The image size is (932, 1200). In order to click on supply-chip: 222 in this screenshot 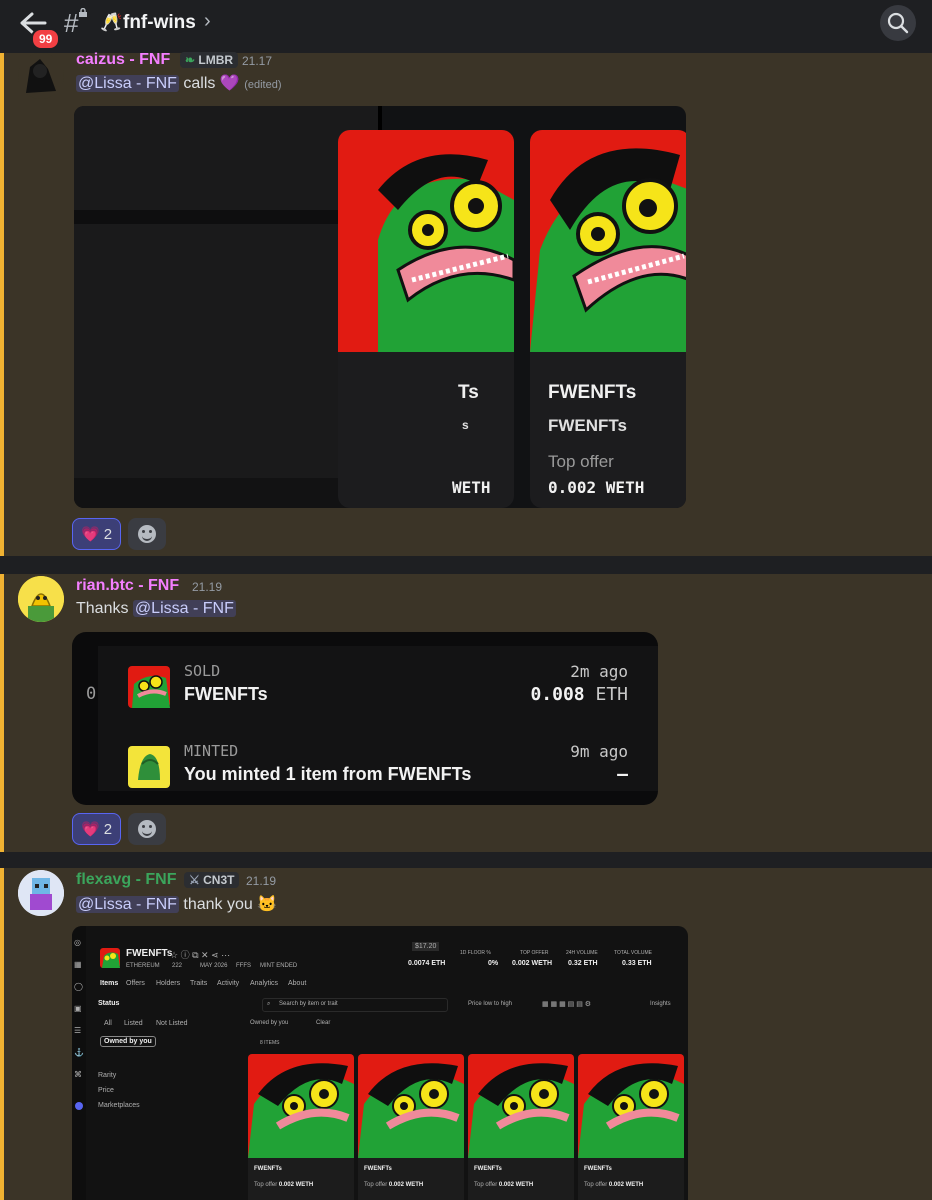, I will do `click(177, 966)`.